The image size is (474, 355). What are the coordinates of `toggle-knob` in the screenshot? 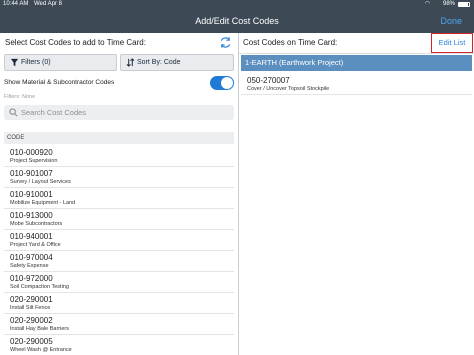 It's located at (227, 83).